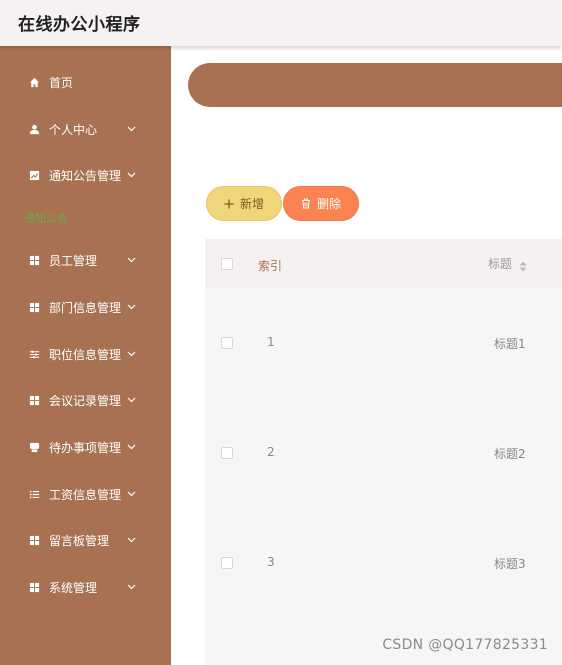  I want to click on cell-title: 标题3, so click(510, 564).